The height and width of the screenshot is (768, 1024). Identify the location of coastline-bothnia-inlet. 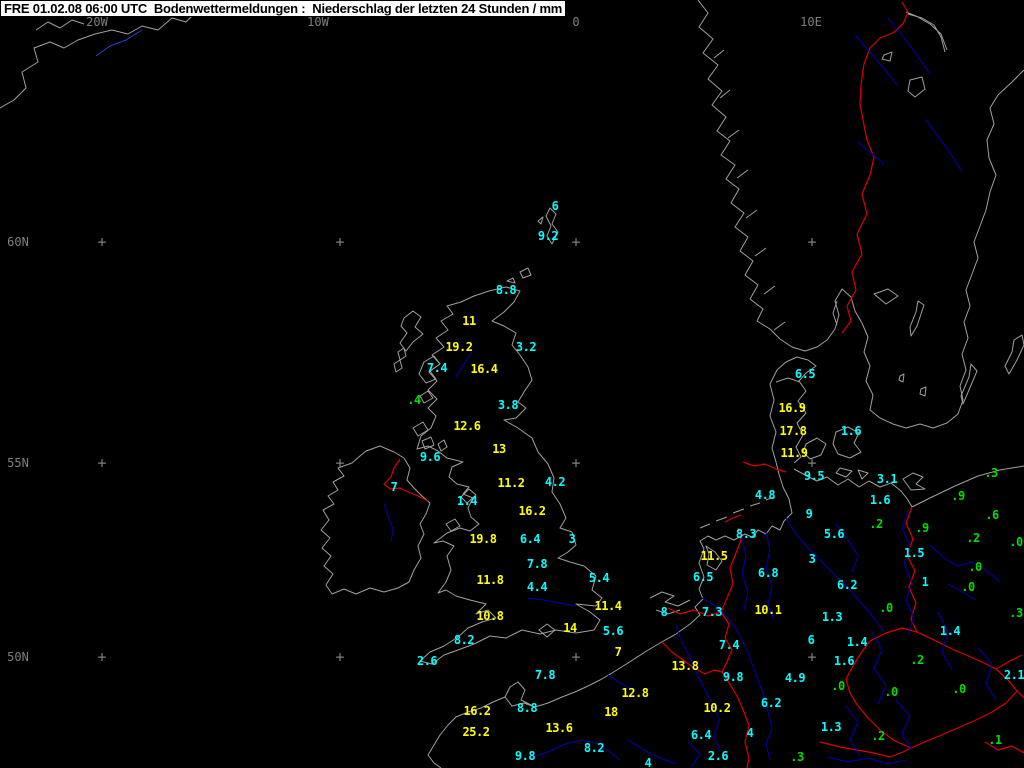
(926, 32).